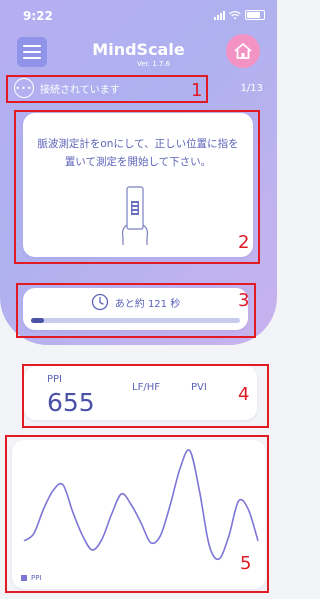  I want to click on annotation-number-4: 4, so click(244, 394).